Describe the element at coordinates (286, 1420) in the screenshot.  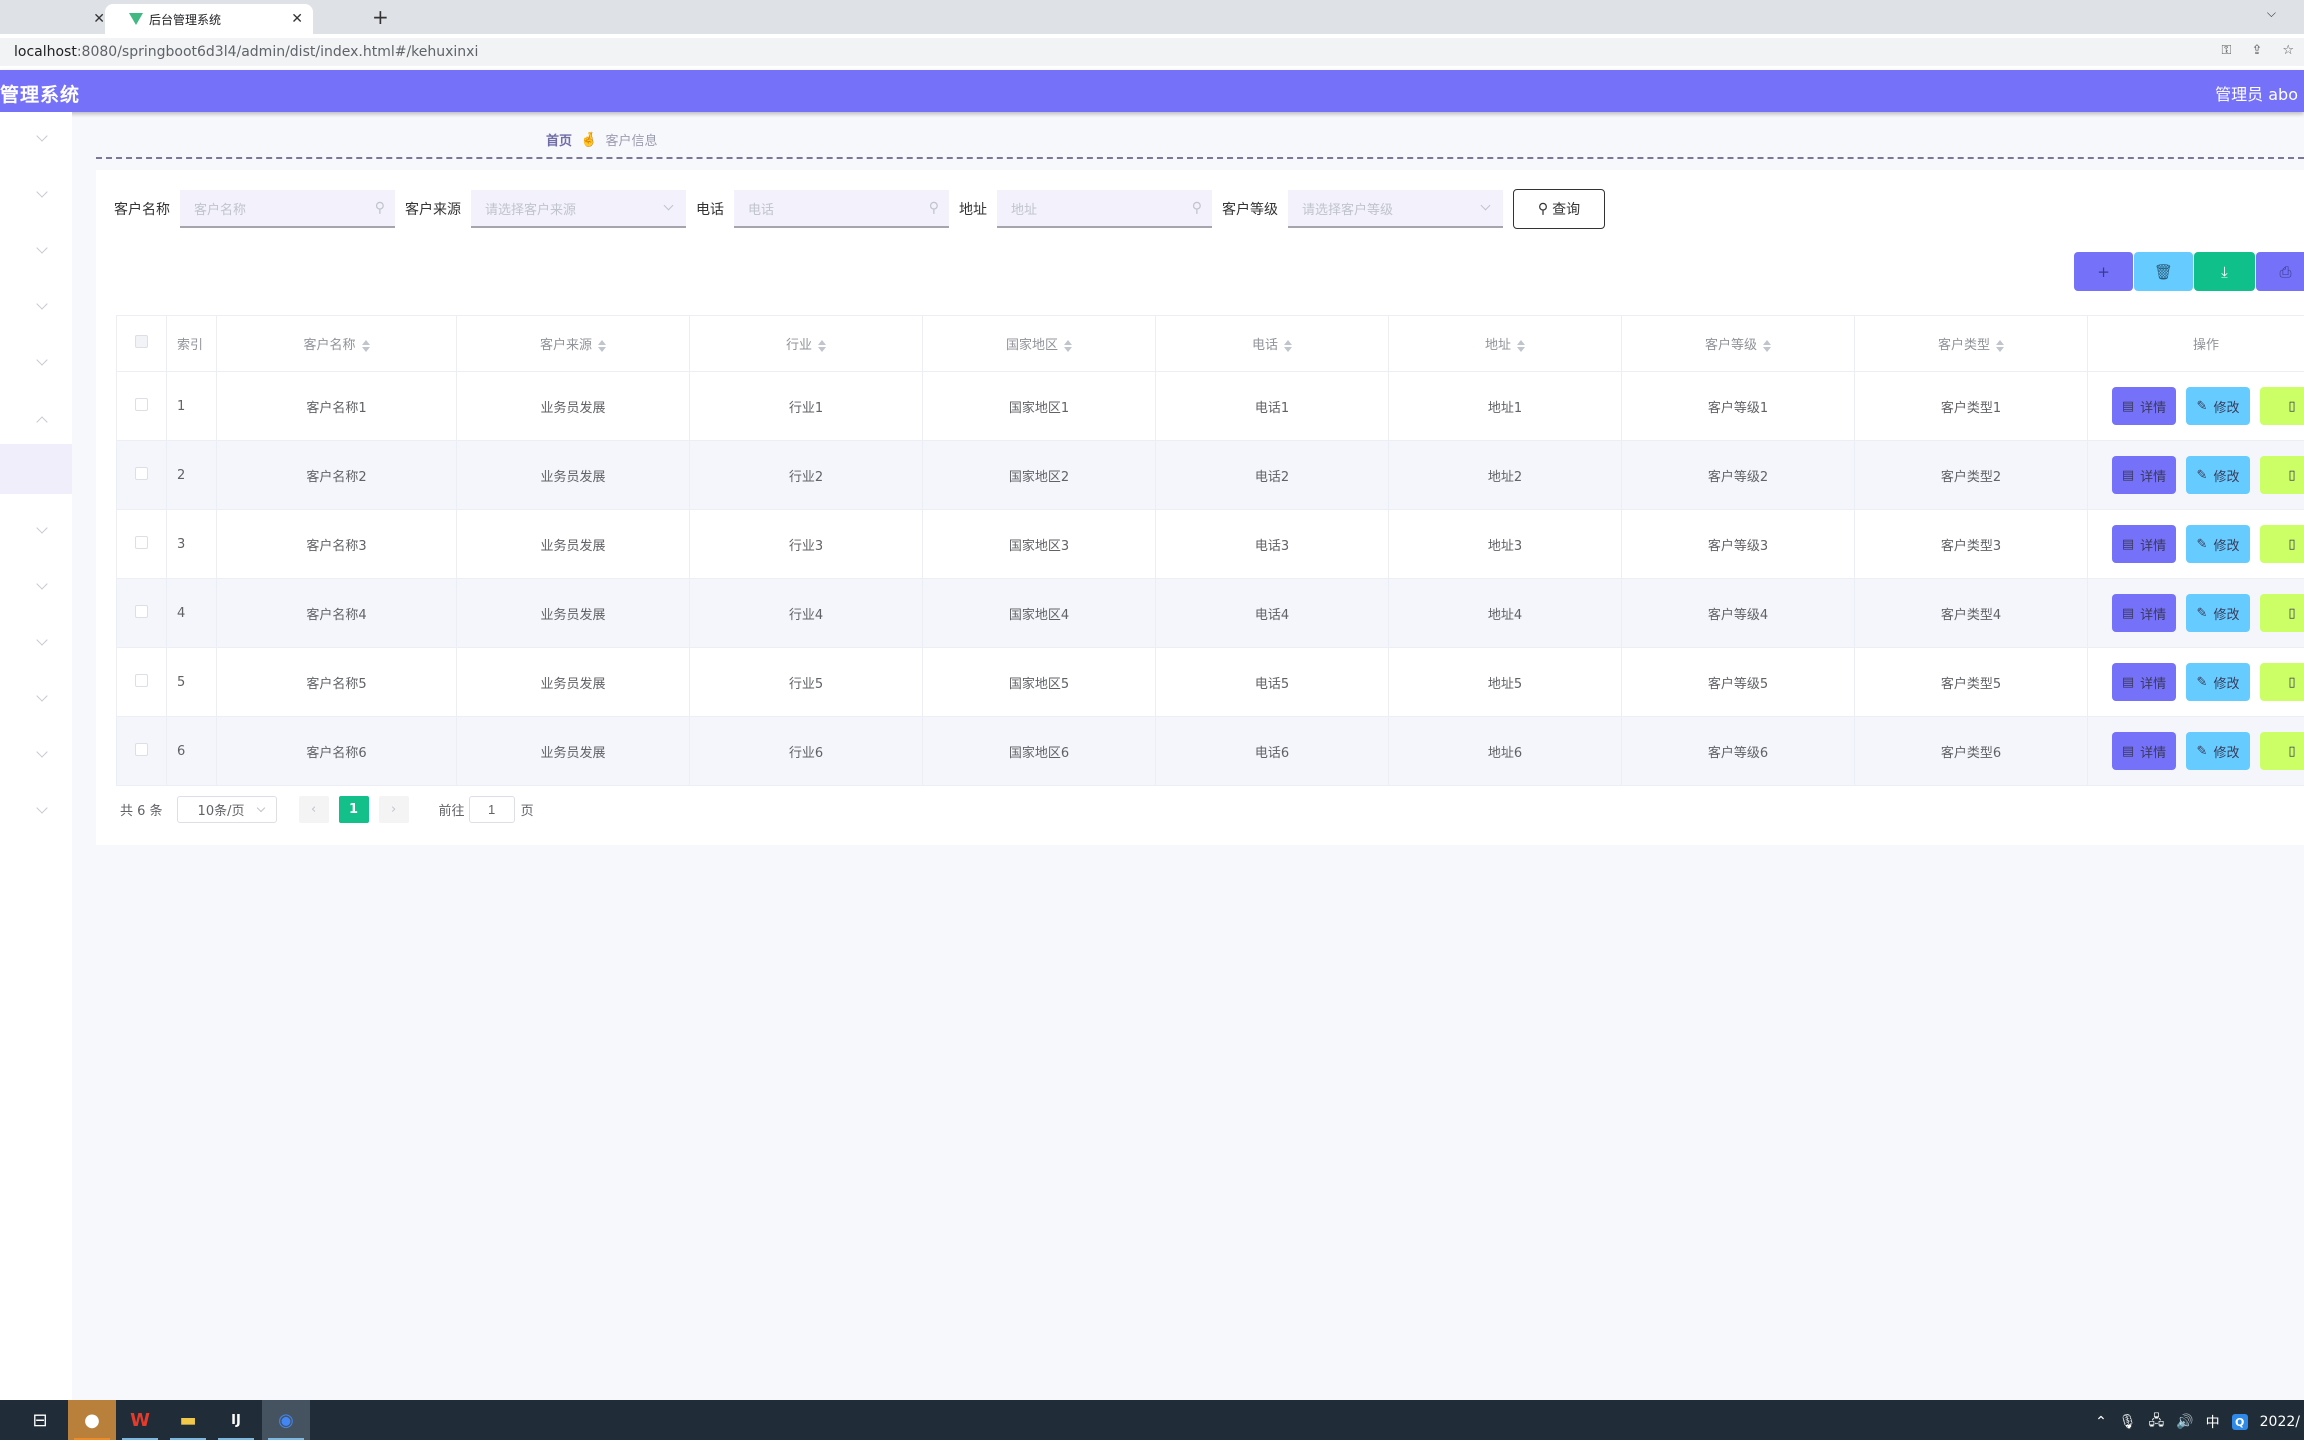
I see `chrome-app-icon: ◉` at that location.